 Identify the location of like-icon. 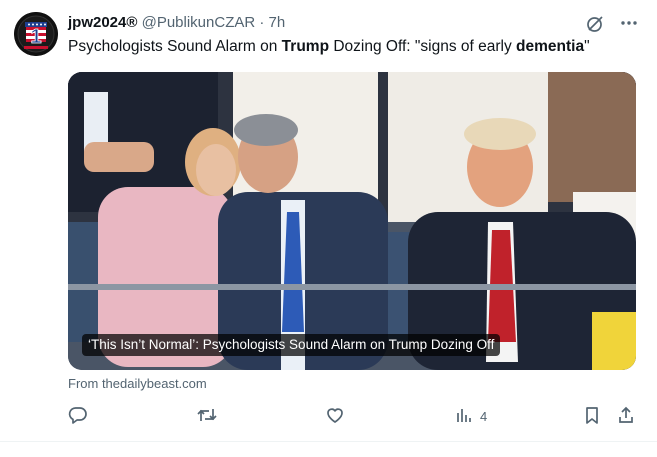
(335, 416).